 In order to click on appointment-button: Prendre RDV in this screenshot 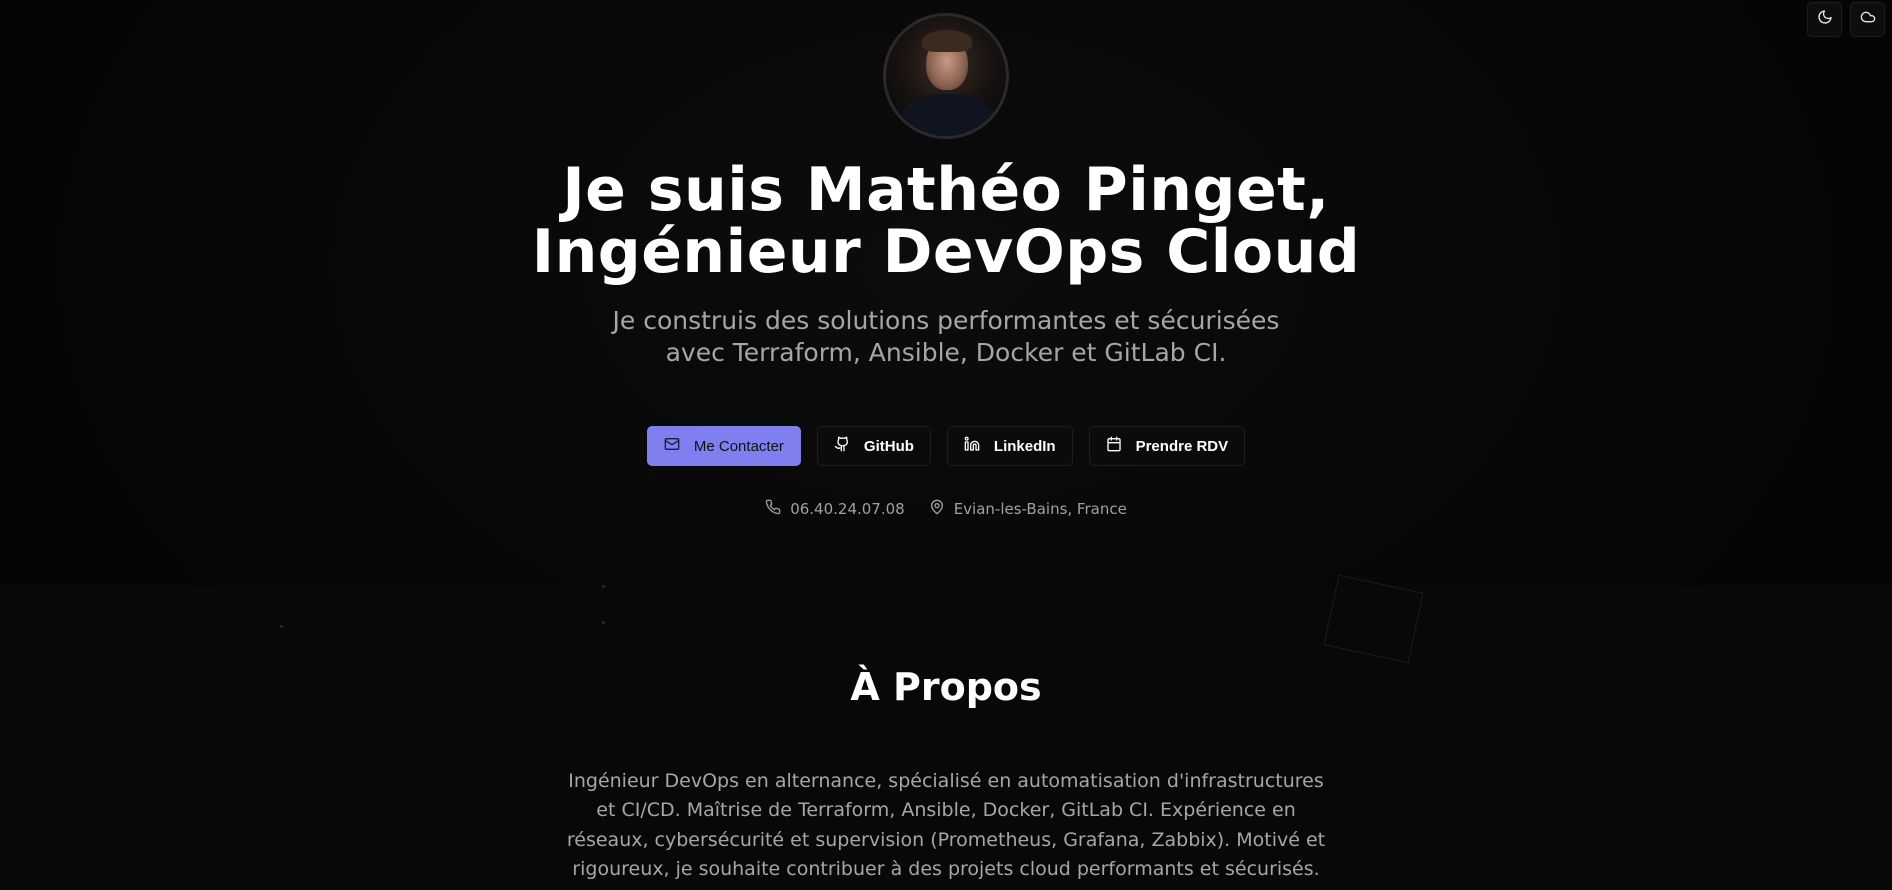, I will do `click(1167, 446)`.